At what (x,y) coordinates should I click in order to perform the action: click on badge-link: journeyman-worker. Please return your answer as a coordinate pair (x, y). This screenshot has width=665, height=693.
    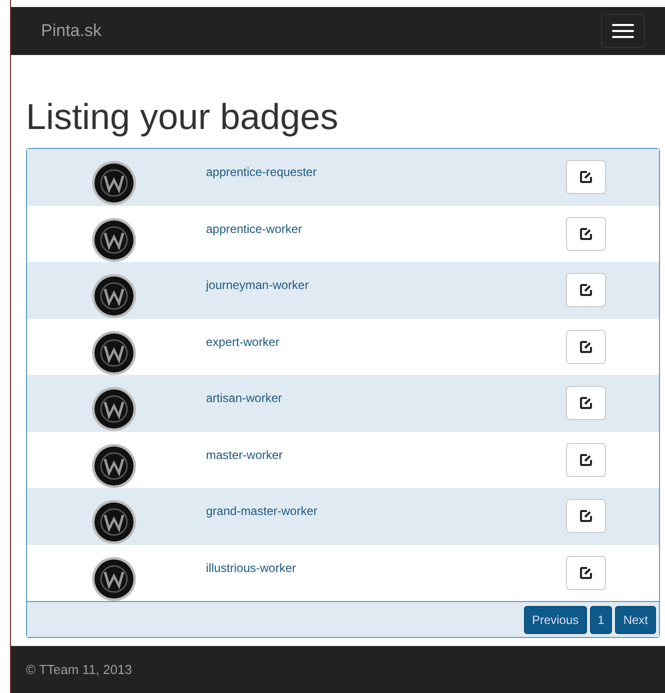
    Looking at the image, I should click on (386, 285).